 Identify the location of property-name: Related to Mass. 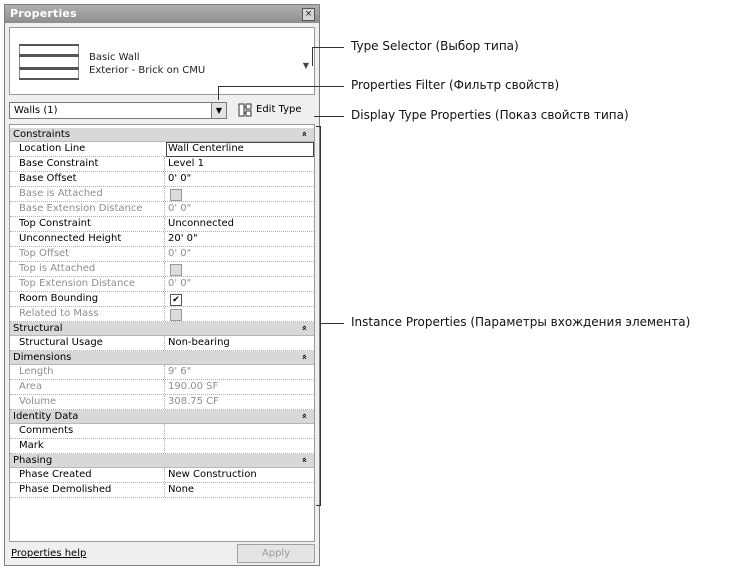
(59, 313).